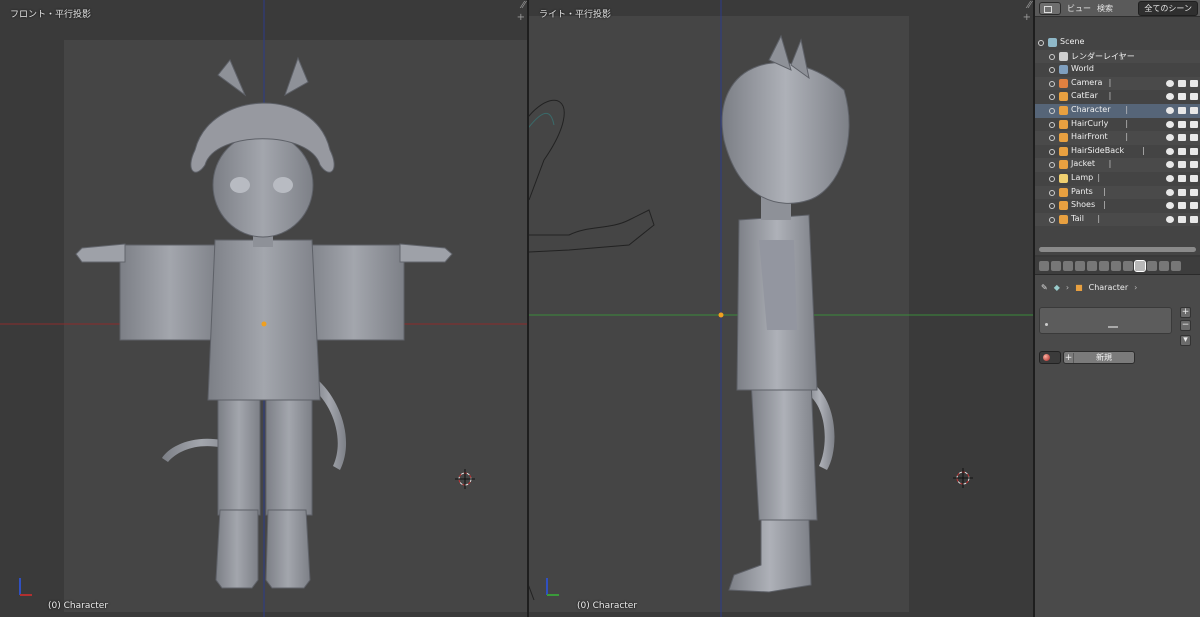 Image resolution: width=1200 pixels, height=617 pixels. Describe the element at coordinates (1140, 265) in the screenshot. I see `material-tab-icon` at that location.